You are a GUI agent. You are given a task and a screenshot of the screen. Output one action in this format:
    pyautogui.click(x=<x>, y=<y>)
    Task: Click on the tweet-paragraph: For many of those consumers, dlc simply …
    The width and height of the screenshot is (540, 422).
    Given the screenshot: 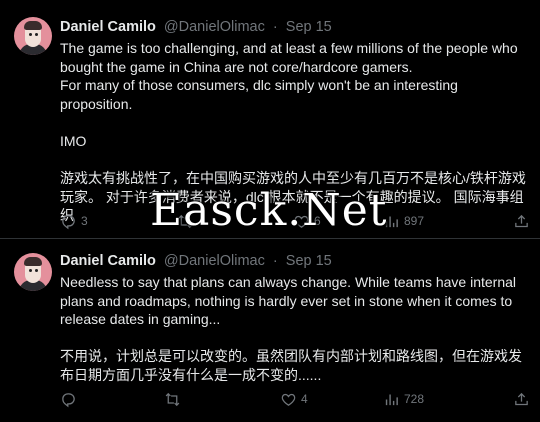 What is the action you would take?
    pyautogui.click(x=259, y=94)
    